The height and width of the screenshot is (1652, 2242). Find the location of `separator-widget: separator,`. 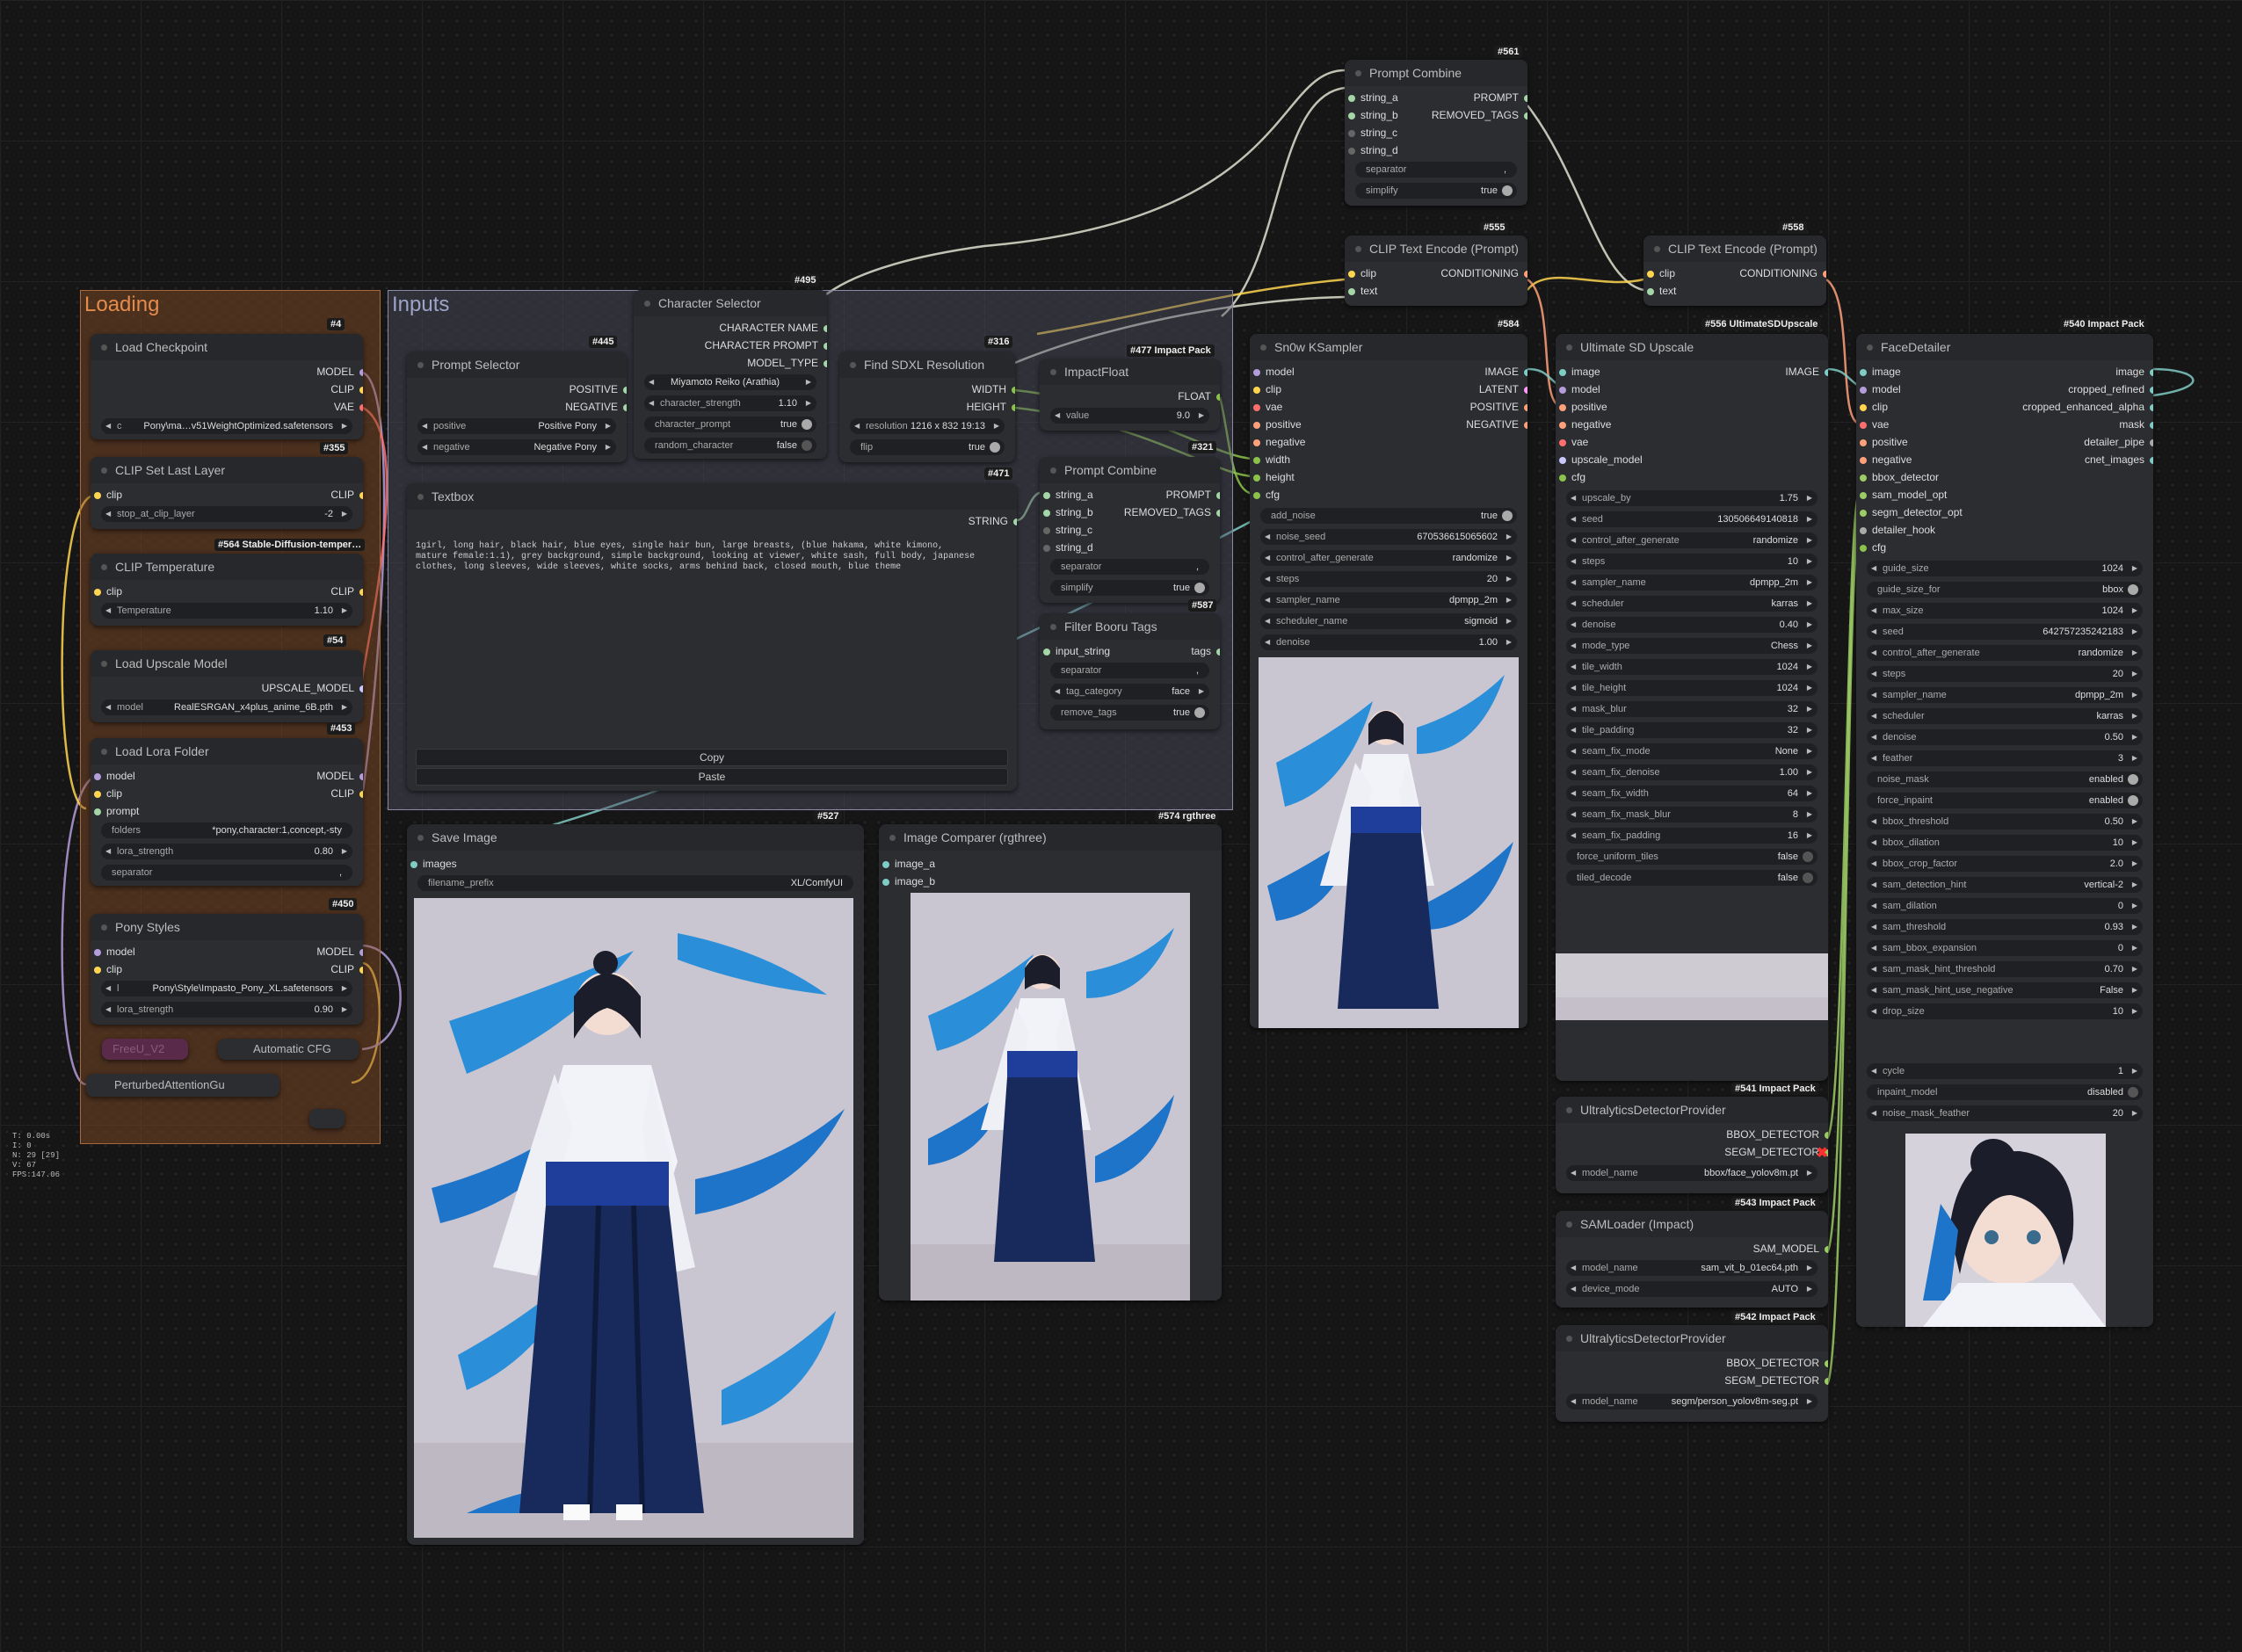

separator-widget: separator, is located at coordinates (1436, 170).